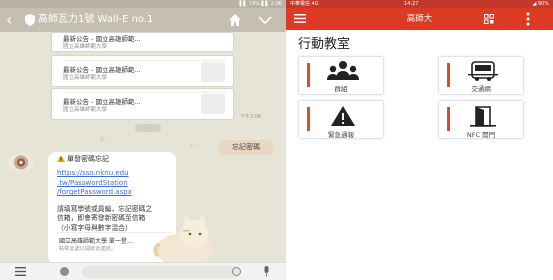 The image size is (553, 280). Describe the element at coordinates (246, 147) in the screenshot. I see `my-message-bubble: 忘記密碼` at that location.